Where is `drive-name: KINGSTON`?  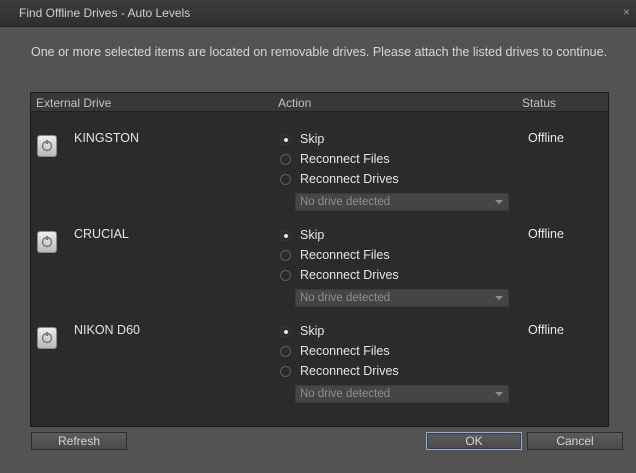
drive-name: KINGSTON is located at coordinates (107, 138).